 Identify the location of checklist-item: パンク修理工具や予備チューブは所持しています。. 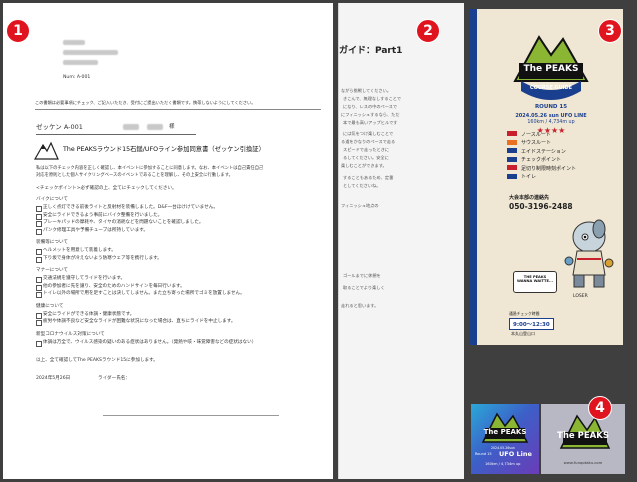
(96, 230).